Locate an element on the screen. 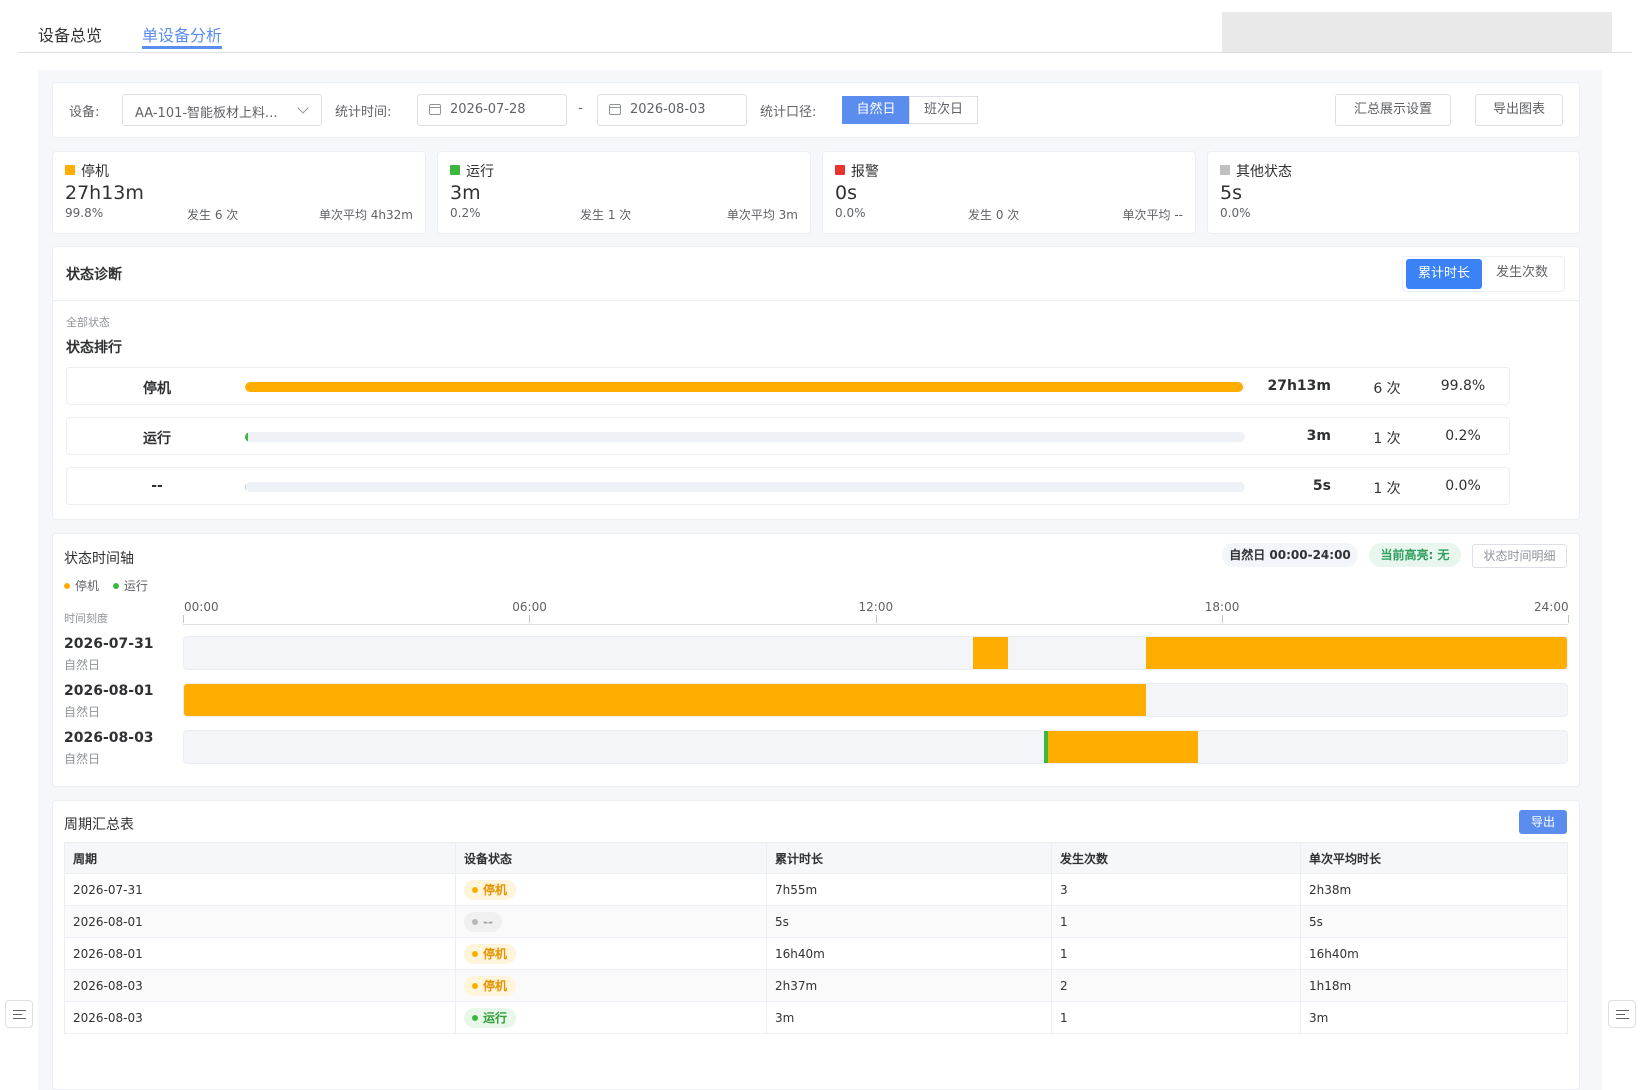 The height and width of the screenshot is (1090, 1640). end-date-picker: 2026-08-03 is located at coordinates (672, 110).